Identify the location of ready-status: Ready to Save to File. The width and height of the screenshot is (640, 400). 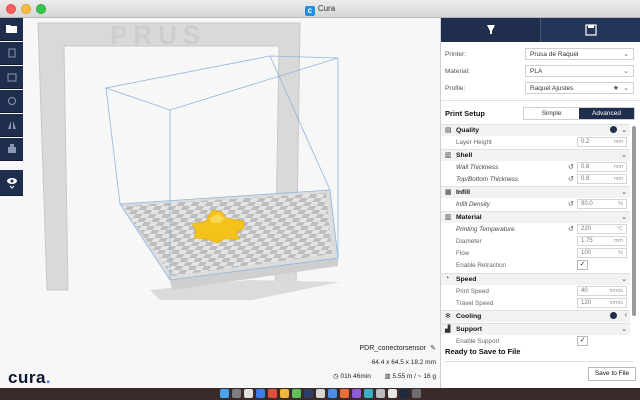
(483, 351).